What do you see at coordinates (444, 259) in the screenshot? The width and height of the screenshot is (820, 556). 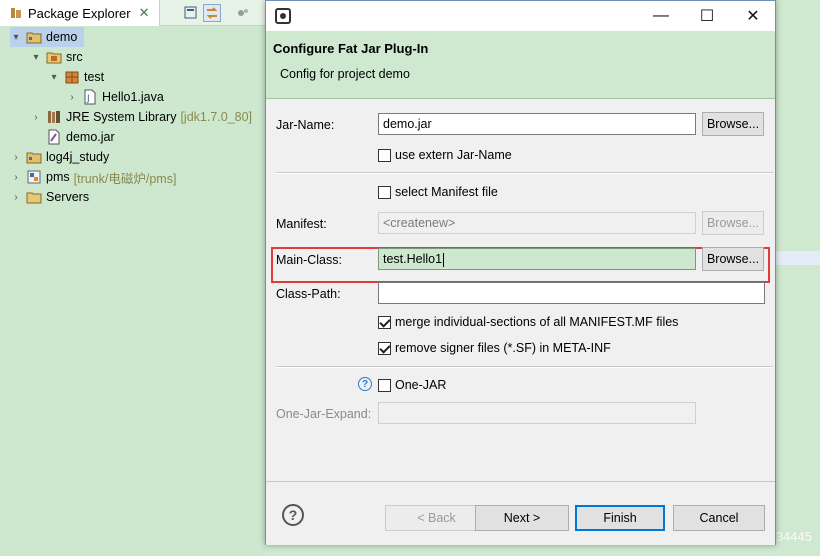 I see `text-caret` at bounding box center [444, 259].